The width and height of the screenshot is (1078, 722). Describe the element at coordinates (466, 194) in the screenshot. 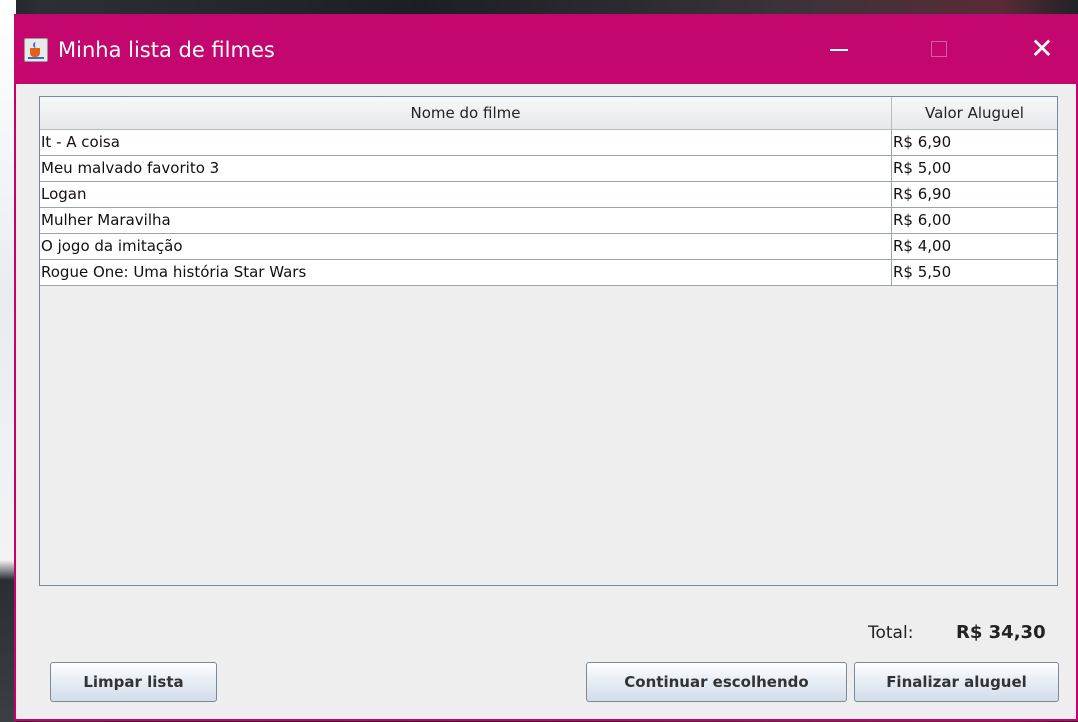

I see `movie-name-cell: Logan` at that location.